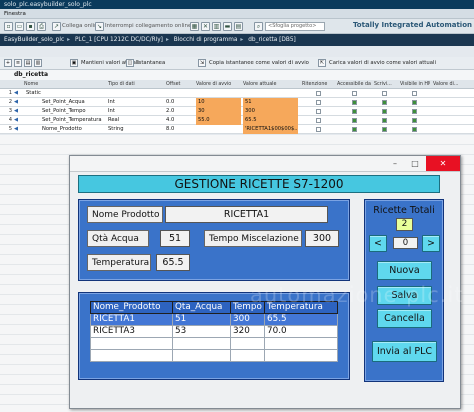 The width and height of the screenshot is (474, 412). I want to click on cell-start-value: 30, so click(218, 111).